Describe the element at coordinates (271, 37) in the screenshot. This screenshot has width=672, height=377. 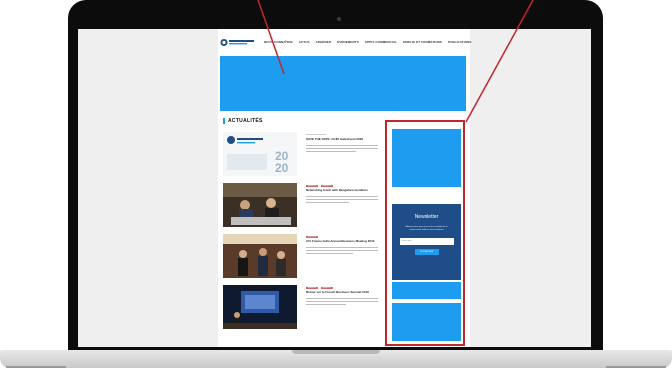
I see `callout-line-banner` at that location.